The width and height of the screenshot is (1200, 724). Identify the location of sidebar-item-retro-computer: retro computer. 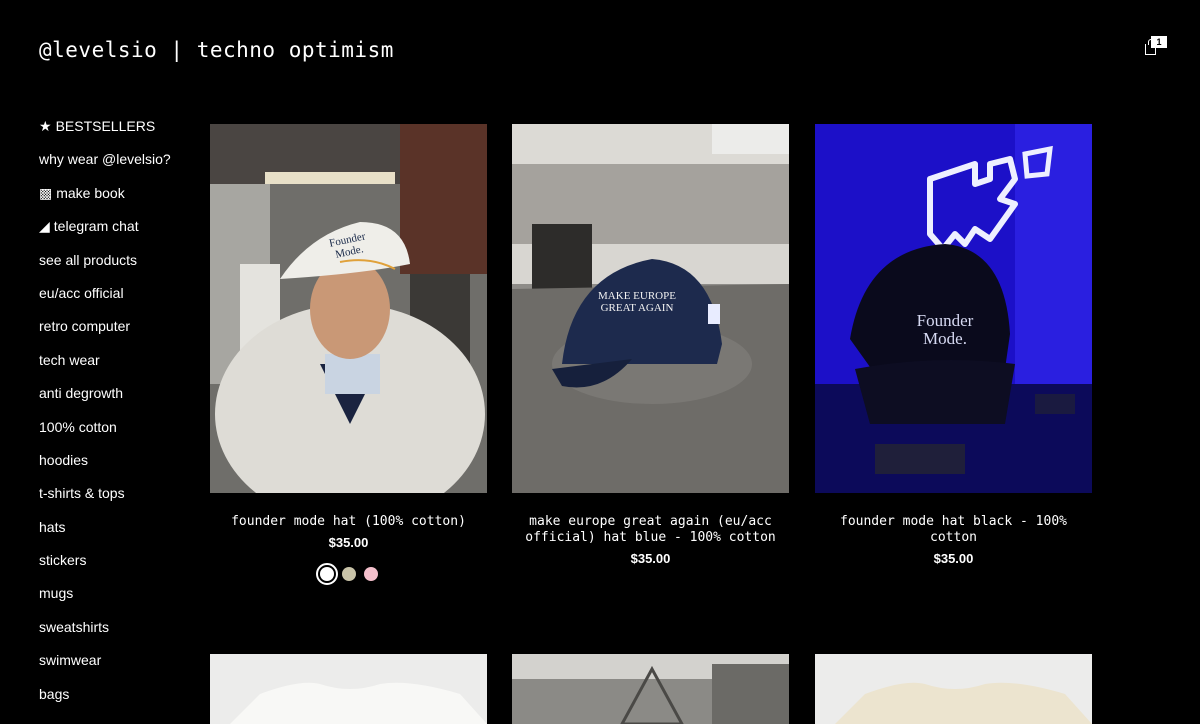
(119, 333).